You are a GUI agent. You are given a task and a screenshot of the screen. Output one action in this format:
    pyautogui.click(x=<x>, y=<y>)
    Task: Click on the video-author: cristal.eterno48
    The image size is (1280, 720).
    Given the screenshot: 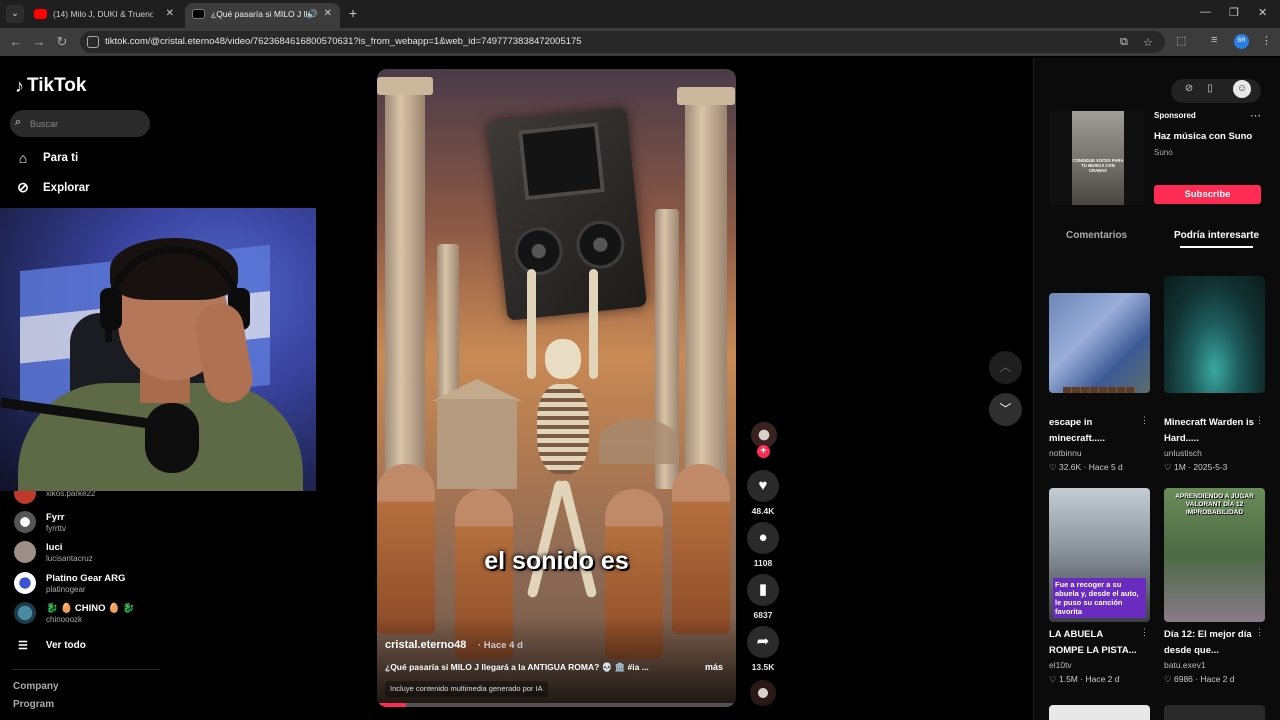 What is the action you would take?
    pyautogui.click(x=425, y=645)
    